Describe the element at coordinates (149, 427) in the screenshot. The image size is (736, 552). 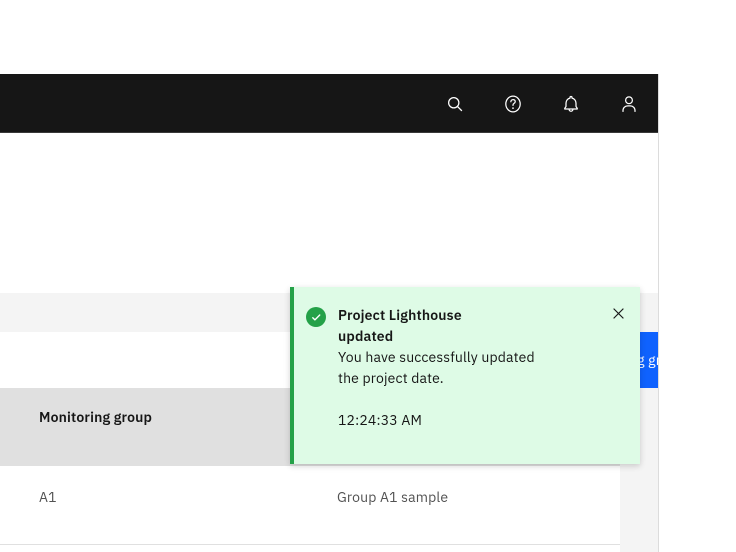
I see `column-header-monitoring-group: Monitoring group` at that location.